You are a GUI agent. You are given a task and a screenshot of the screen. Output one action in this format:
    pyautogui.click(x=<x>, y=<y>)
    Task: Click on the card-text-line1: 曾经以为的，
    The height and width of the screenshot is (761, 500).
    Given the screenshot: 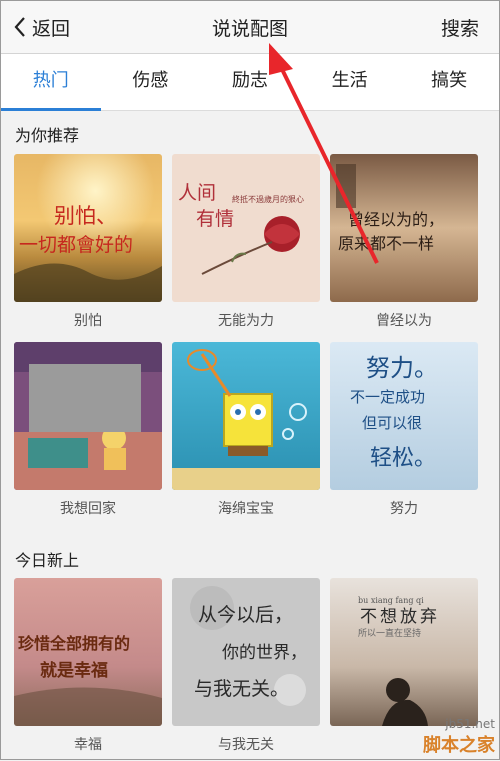 What is the action you would take?
    pyautogui.click(x=396, y=219)
    